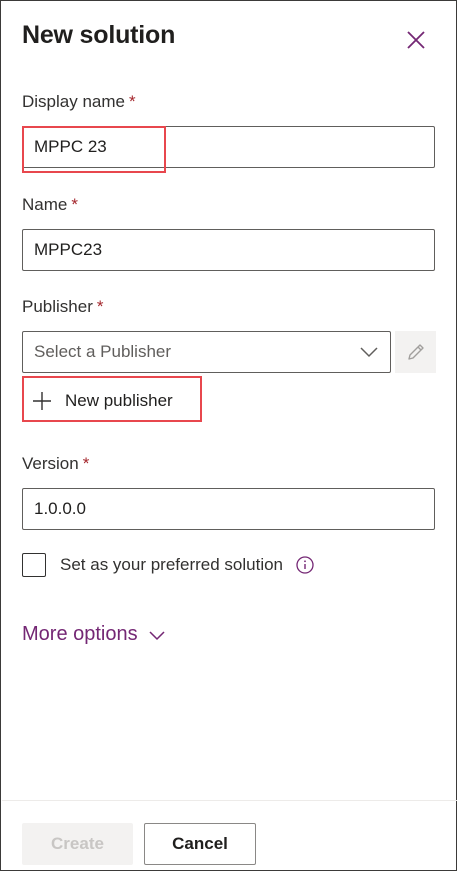 Image resolution: width=457 pixels, height=871 pixels. What do you see at coordinates (34, 565) in the screenshot?
I see `preferred-solution-checkbox` at bounding box center [34, 565].